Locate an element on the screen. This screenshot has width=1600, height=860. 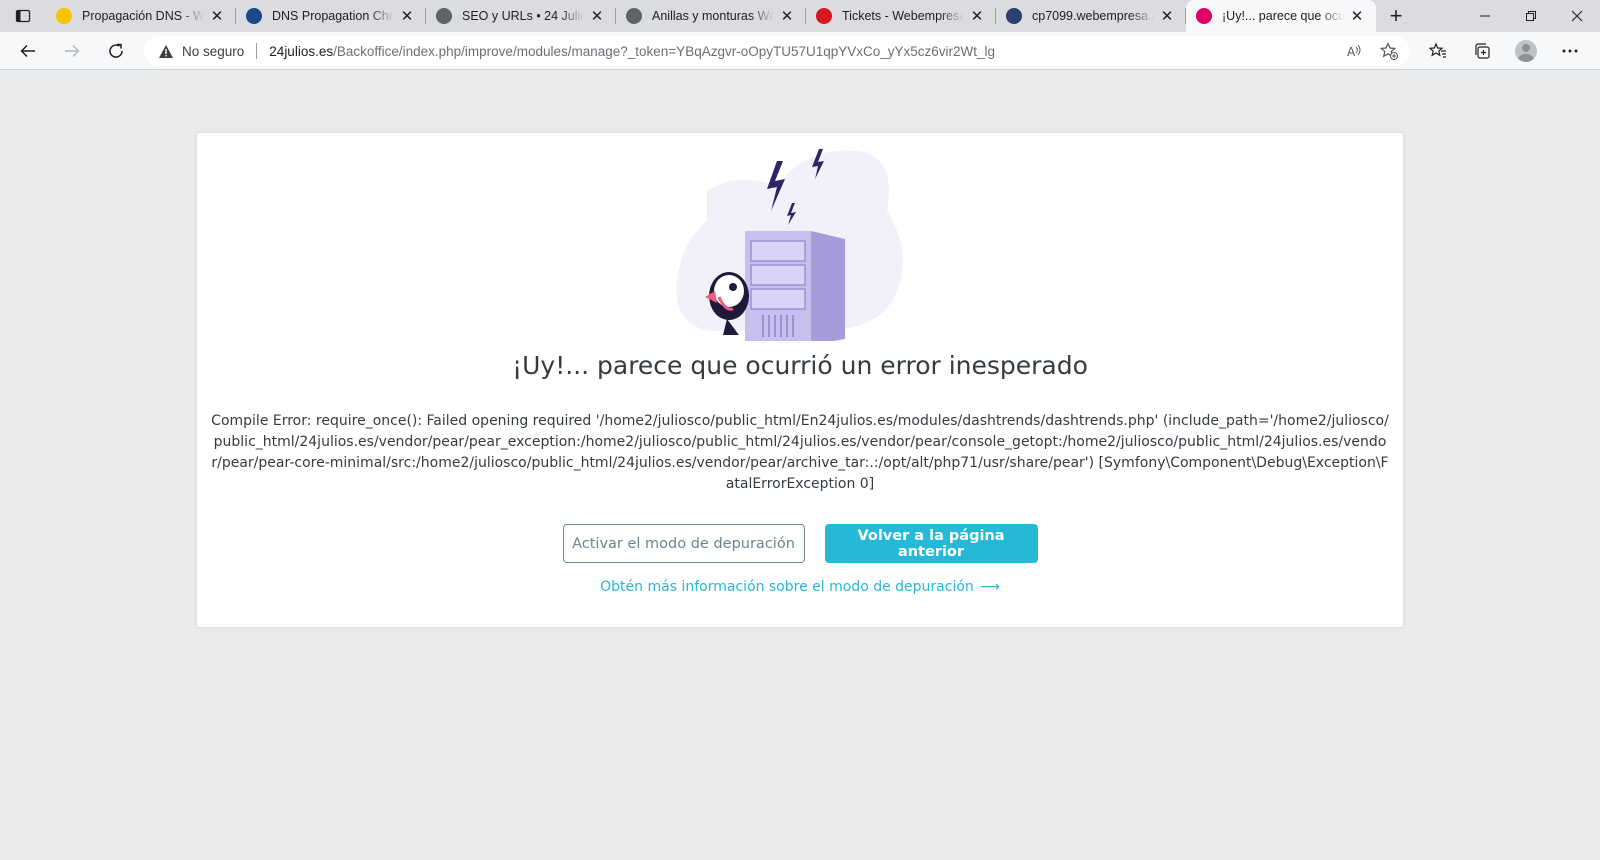
minimize-button is located at coordinates (1485, 16).